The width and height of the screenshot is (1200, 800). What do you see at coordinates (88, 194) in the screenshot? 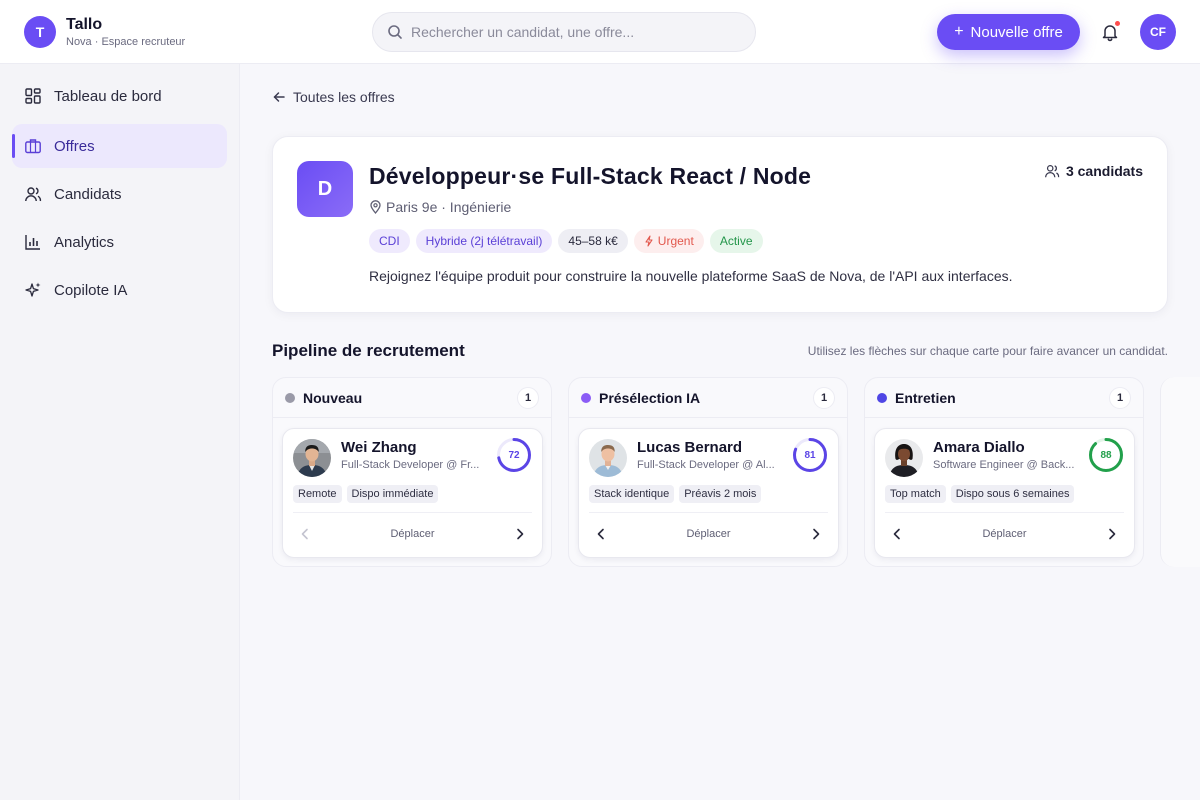
I see `sidebar-item-label: Candidats` at bounding box center [88, 194].